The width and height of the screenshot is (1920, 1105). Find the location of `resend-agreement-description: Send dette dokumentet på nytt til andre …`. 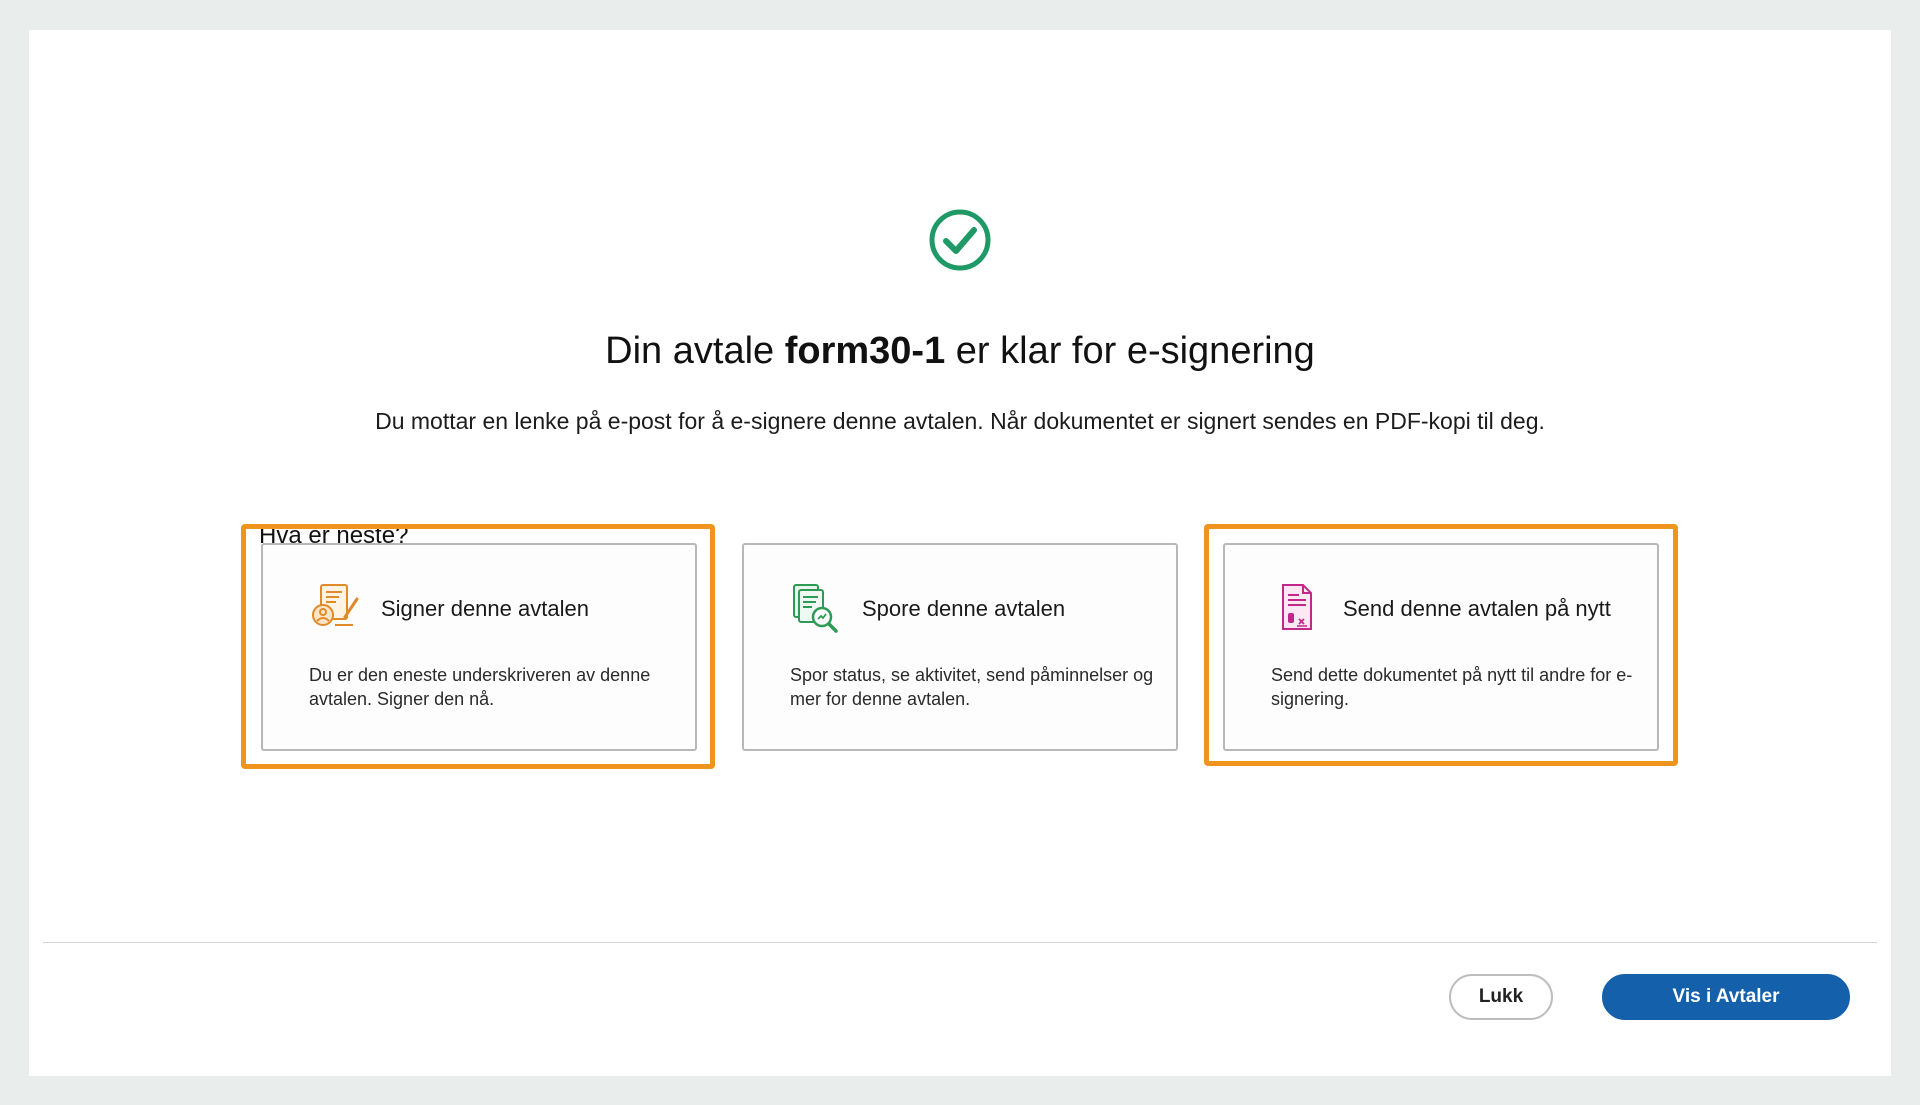

resend-agreement-description: Send dette dokumentet på nytt til andre … is located at coordinates (1452, 687).